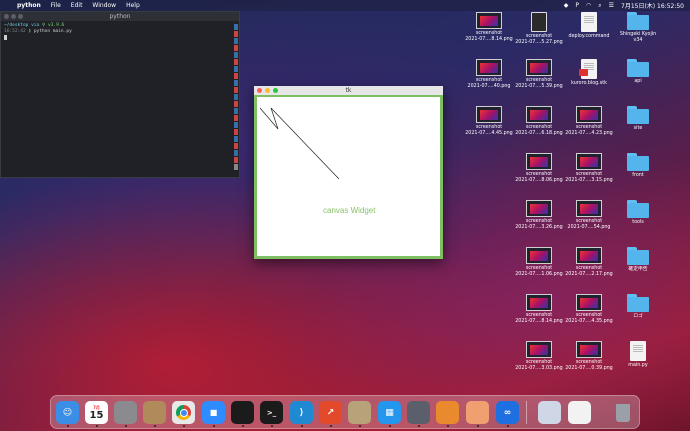 This screenshot has width=690, height=431. I want to click on desktop-file: screenshot 2021-07....1.06.png, so click(539, 262).